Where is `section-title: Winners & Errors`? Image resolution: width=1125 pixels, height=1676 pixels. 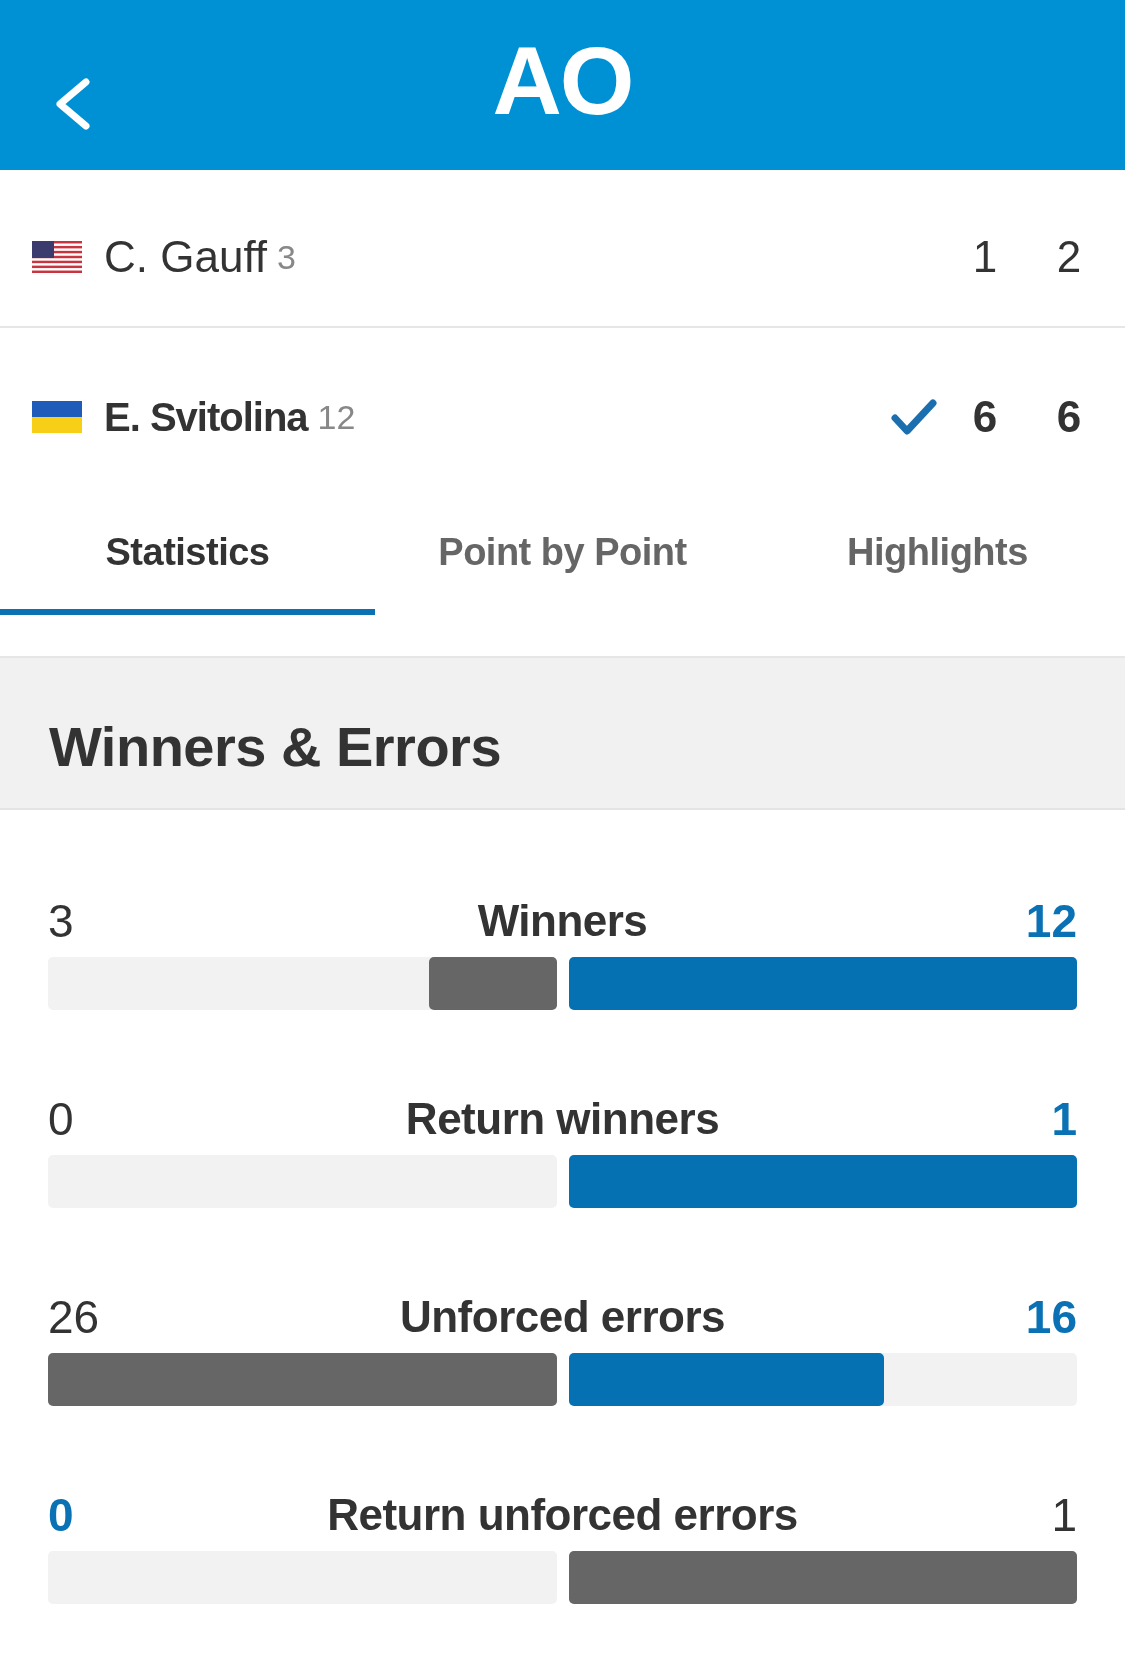
section-title: Winners & Errors is located at coordinates (275, 747).